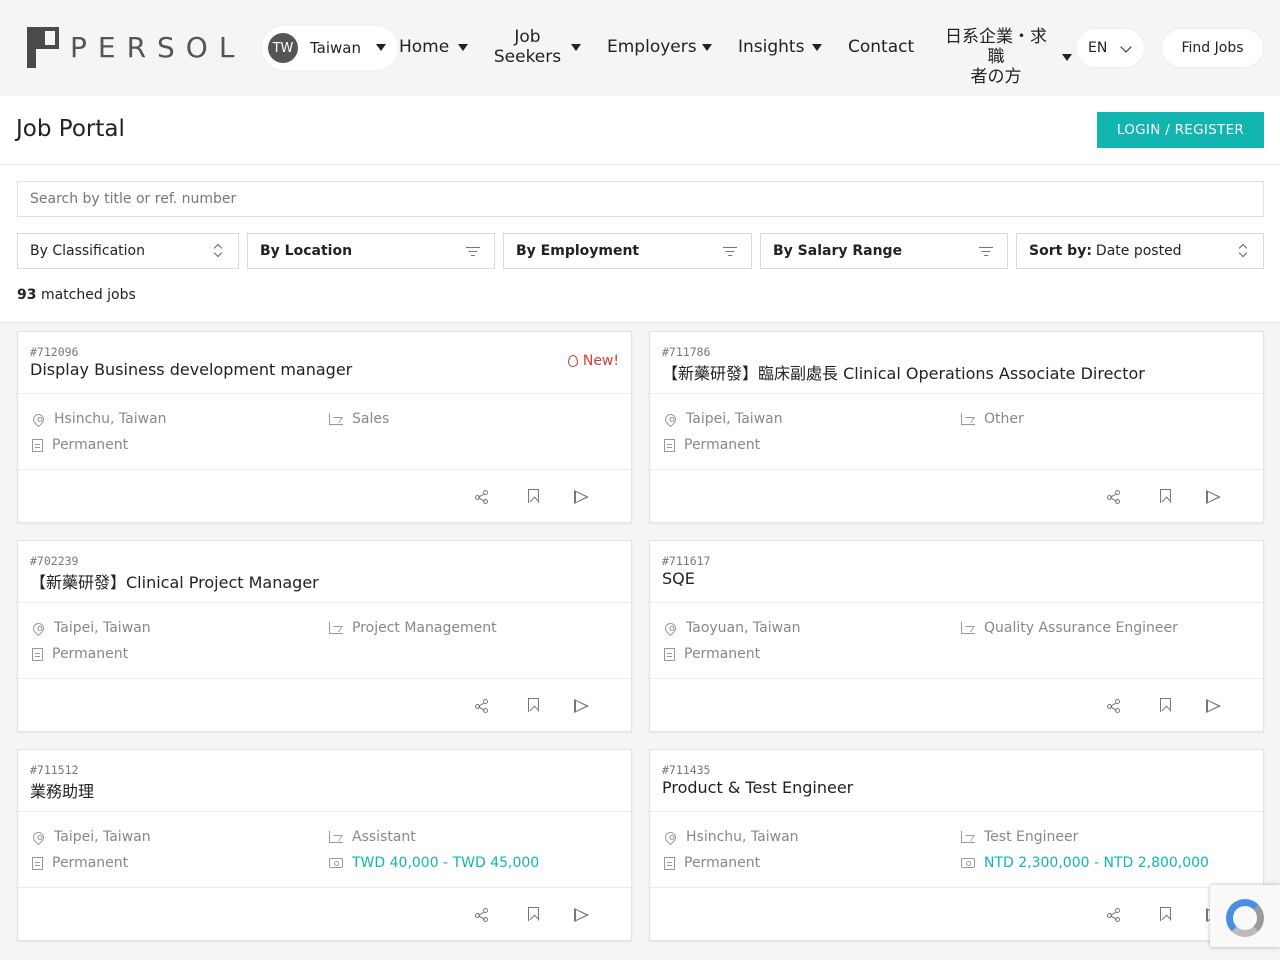  What do you see at coordinates (883, 47) in the screenshot?
I see `nav-contact: Contact` at bounding box center [883, 47].